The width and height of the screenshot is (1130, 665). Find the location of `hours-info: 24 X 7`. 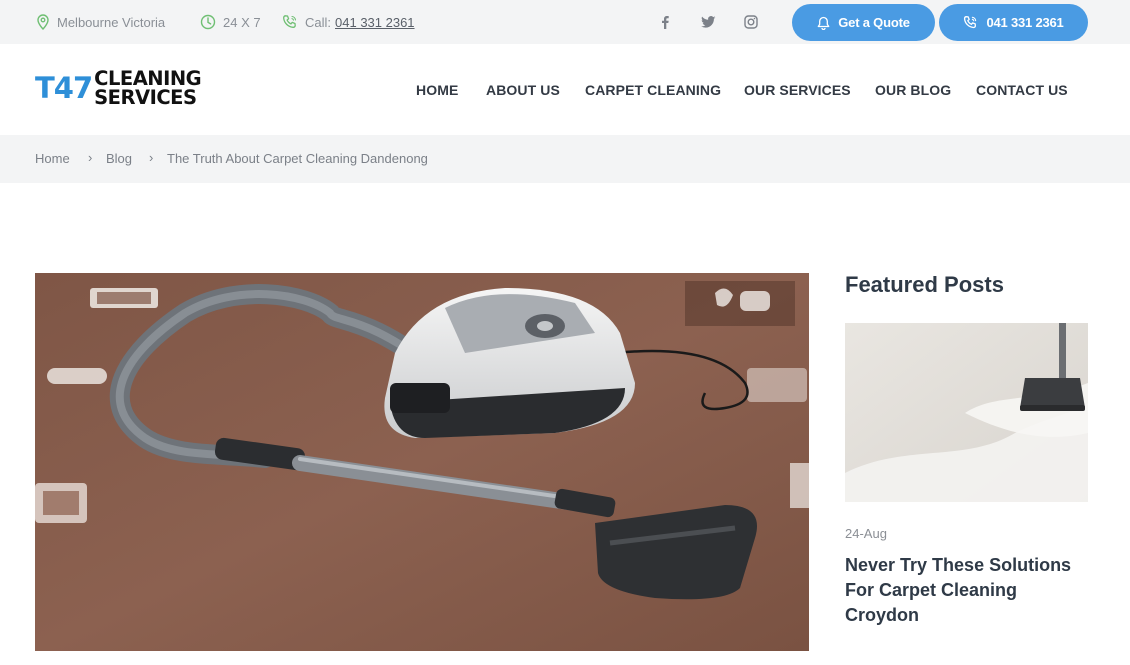

hours-info: 24 X 7 is located at coordinates (230, 22).